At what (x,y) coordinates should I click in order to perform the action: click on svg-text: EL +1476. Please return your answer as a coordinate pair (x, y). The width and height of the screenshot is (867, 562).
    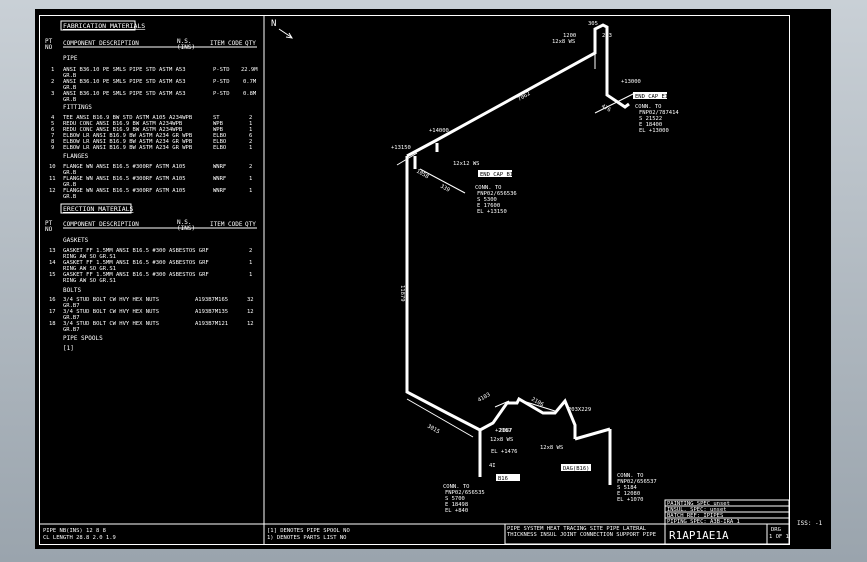
    Looking at the image, I should click on (504, 452).